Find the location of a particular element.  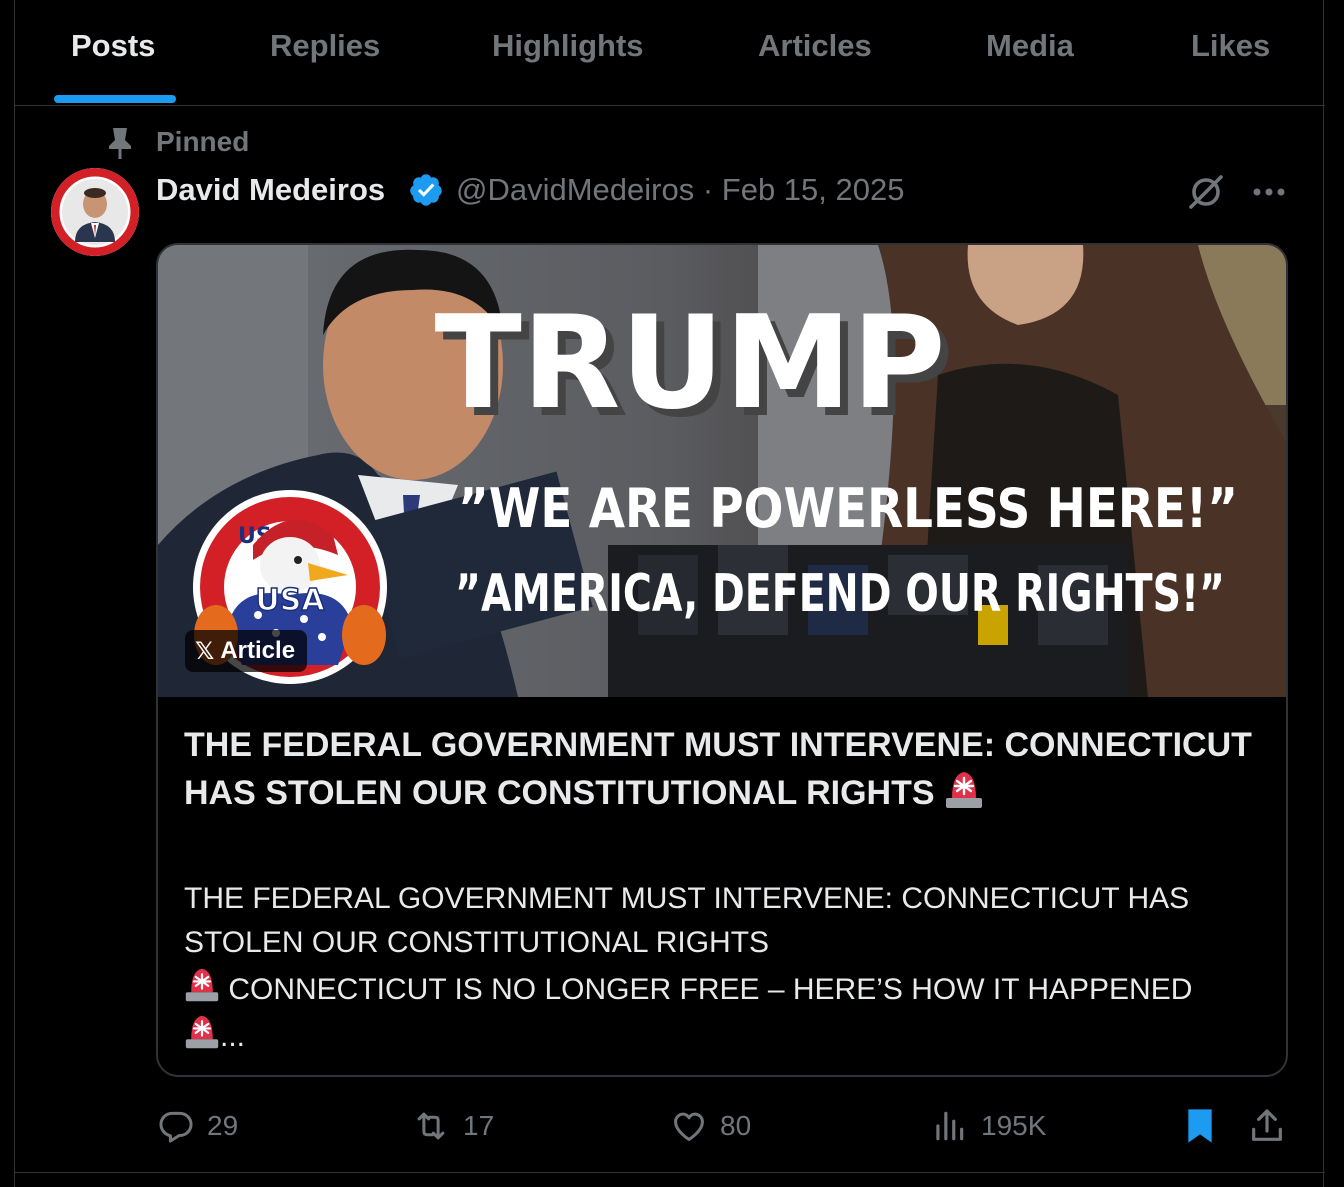

views-button: 195K is located at coordinates (987, 1126).